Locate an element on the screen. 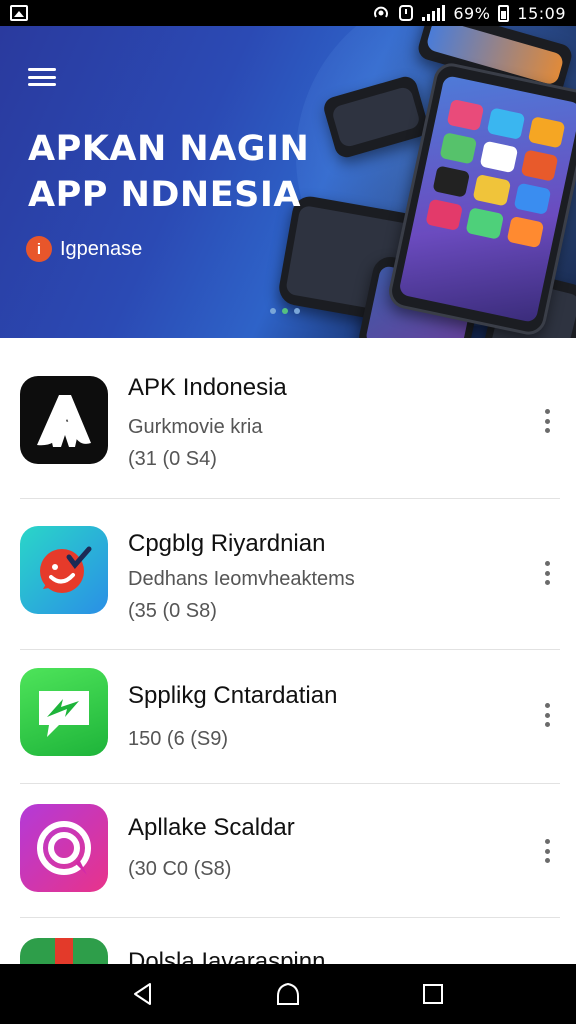  banner-brand: i Igpenase is located at coordinates (84, 249).